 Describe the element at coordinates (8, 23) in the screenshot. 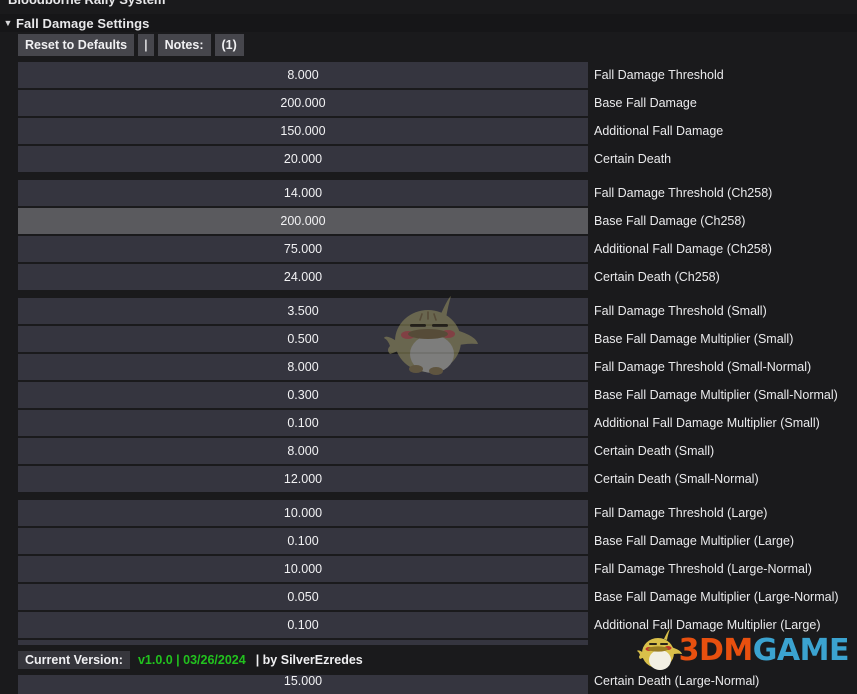

I see `triangle-down-icon: ▼` at that location.